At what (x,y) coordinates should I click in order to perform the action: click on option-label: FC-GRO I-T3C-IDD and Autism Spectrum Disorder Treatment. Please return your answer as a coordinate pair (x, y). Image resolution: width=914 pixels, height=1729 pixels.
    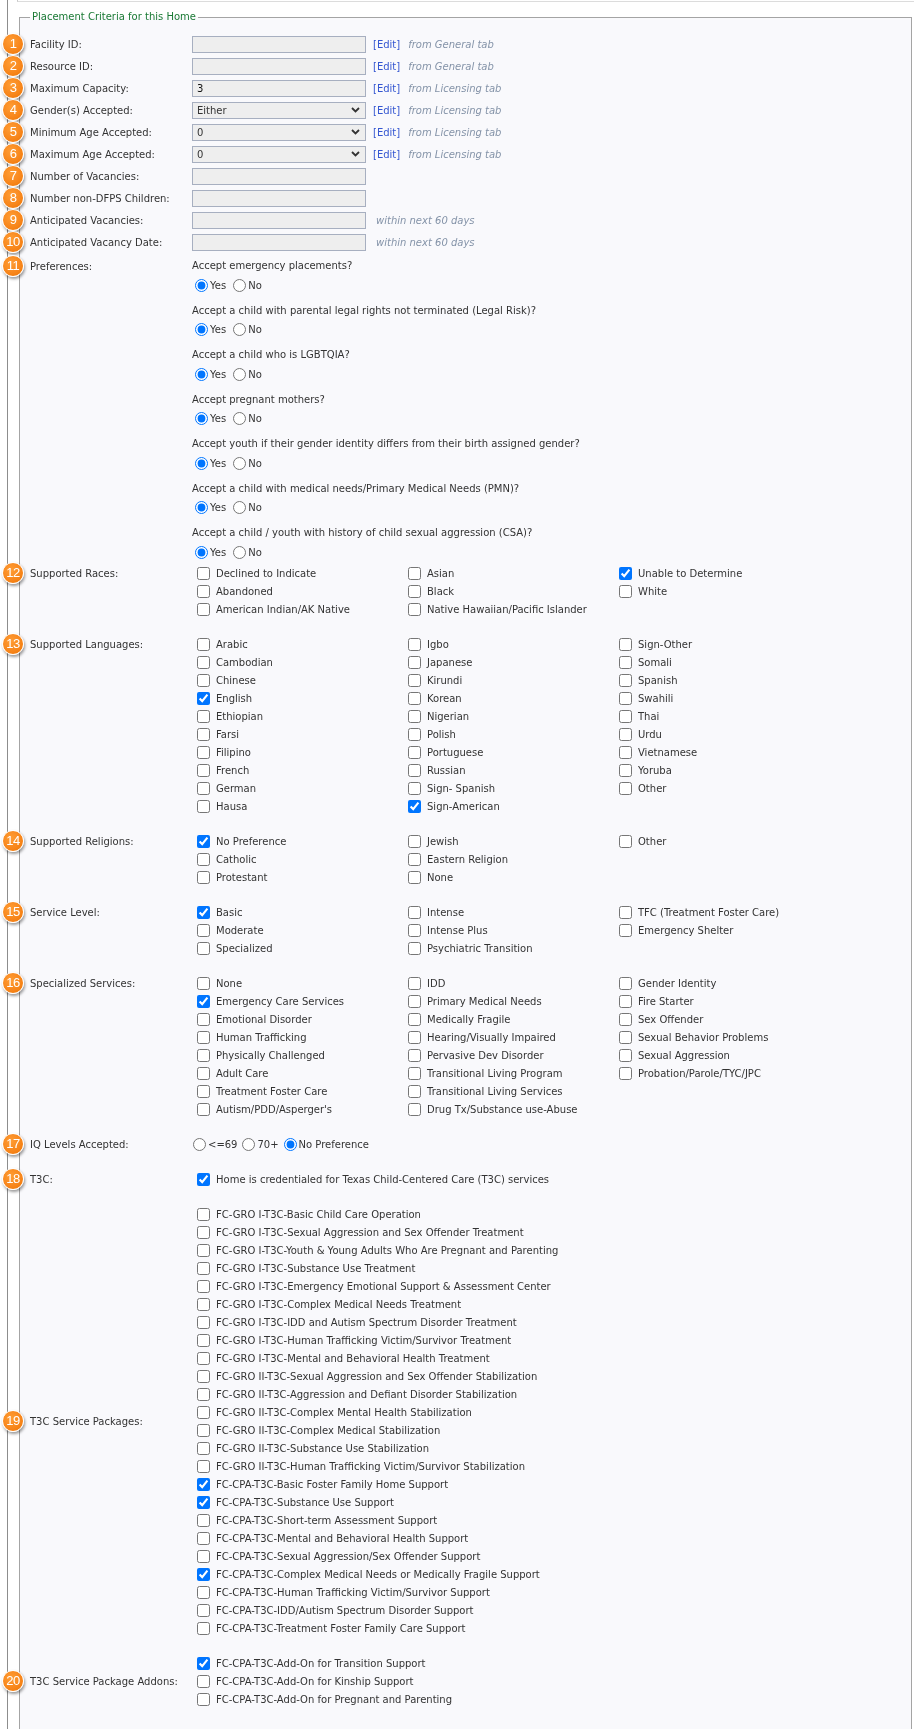
    Looking at the image, I should click on (366, 1322).